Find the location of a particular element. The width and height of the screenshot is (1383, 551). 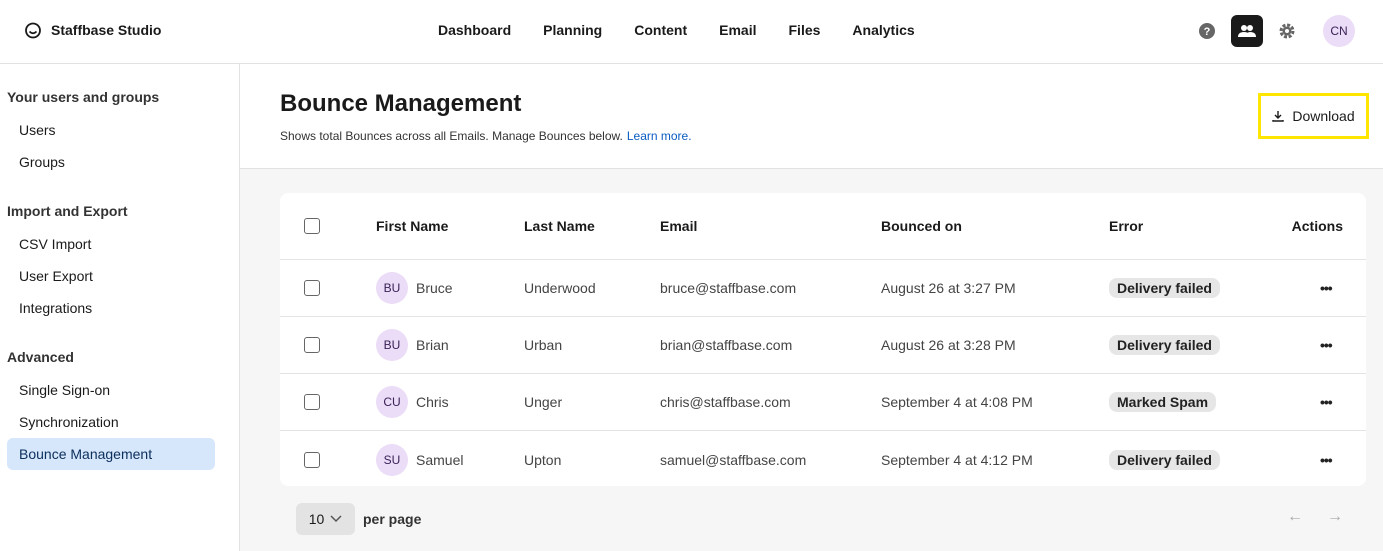

app-logo: Staffbase Studio is located at coordinates (92, 30).